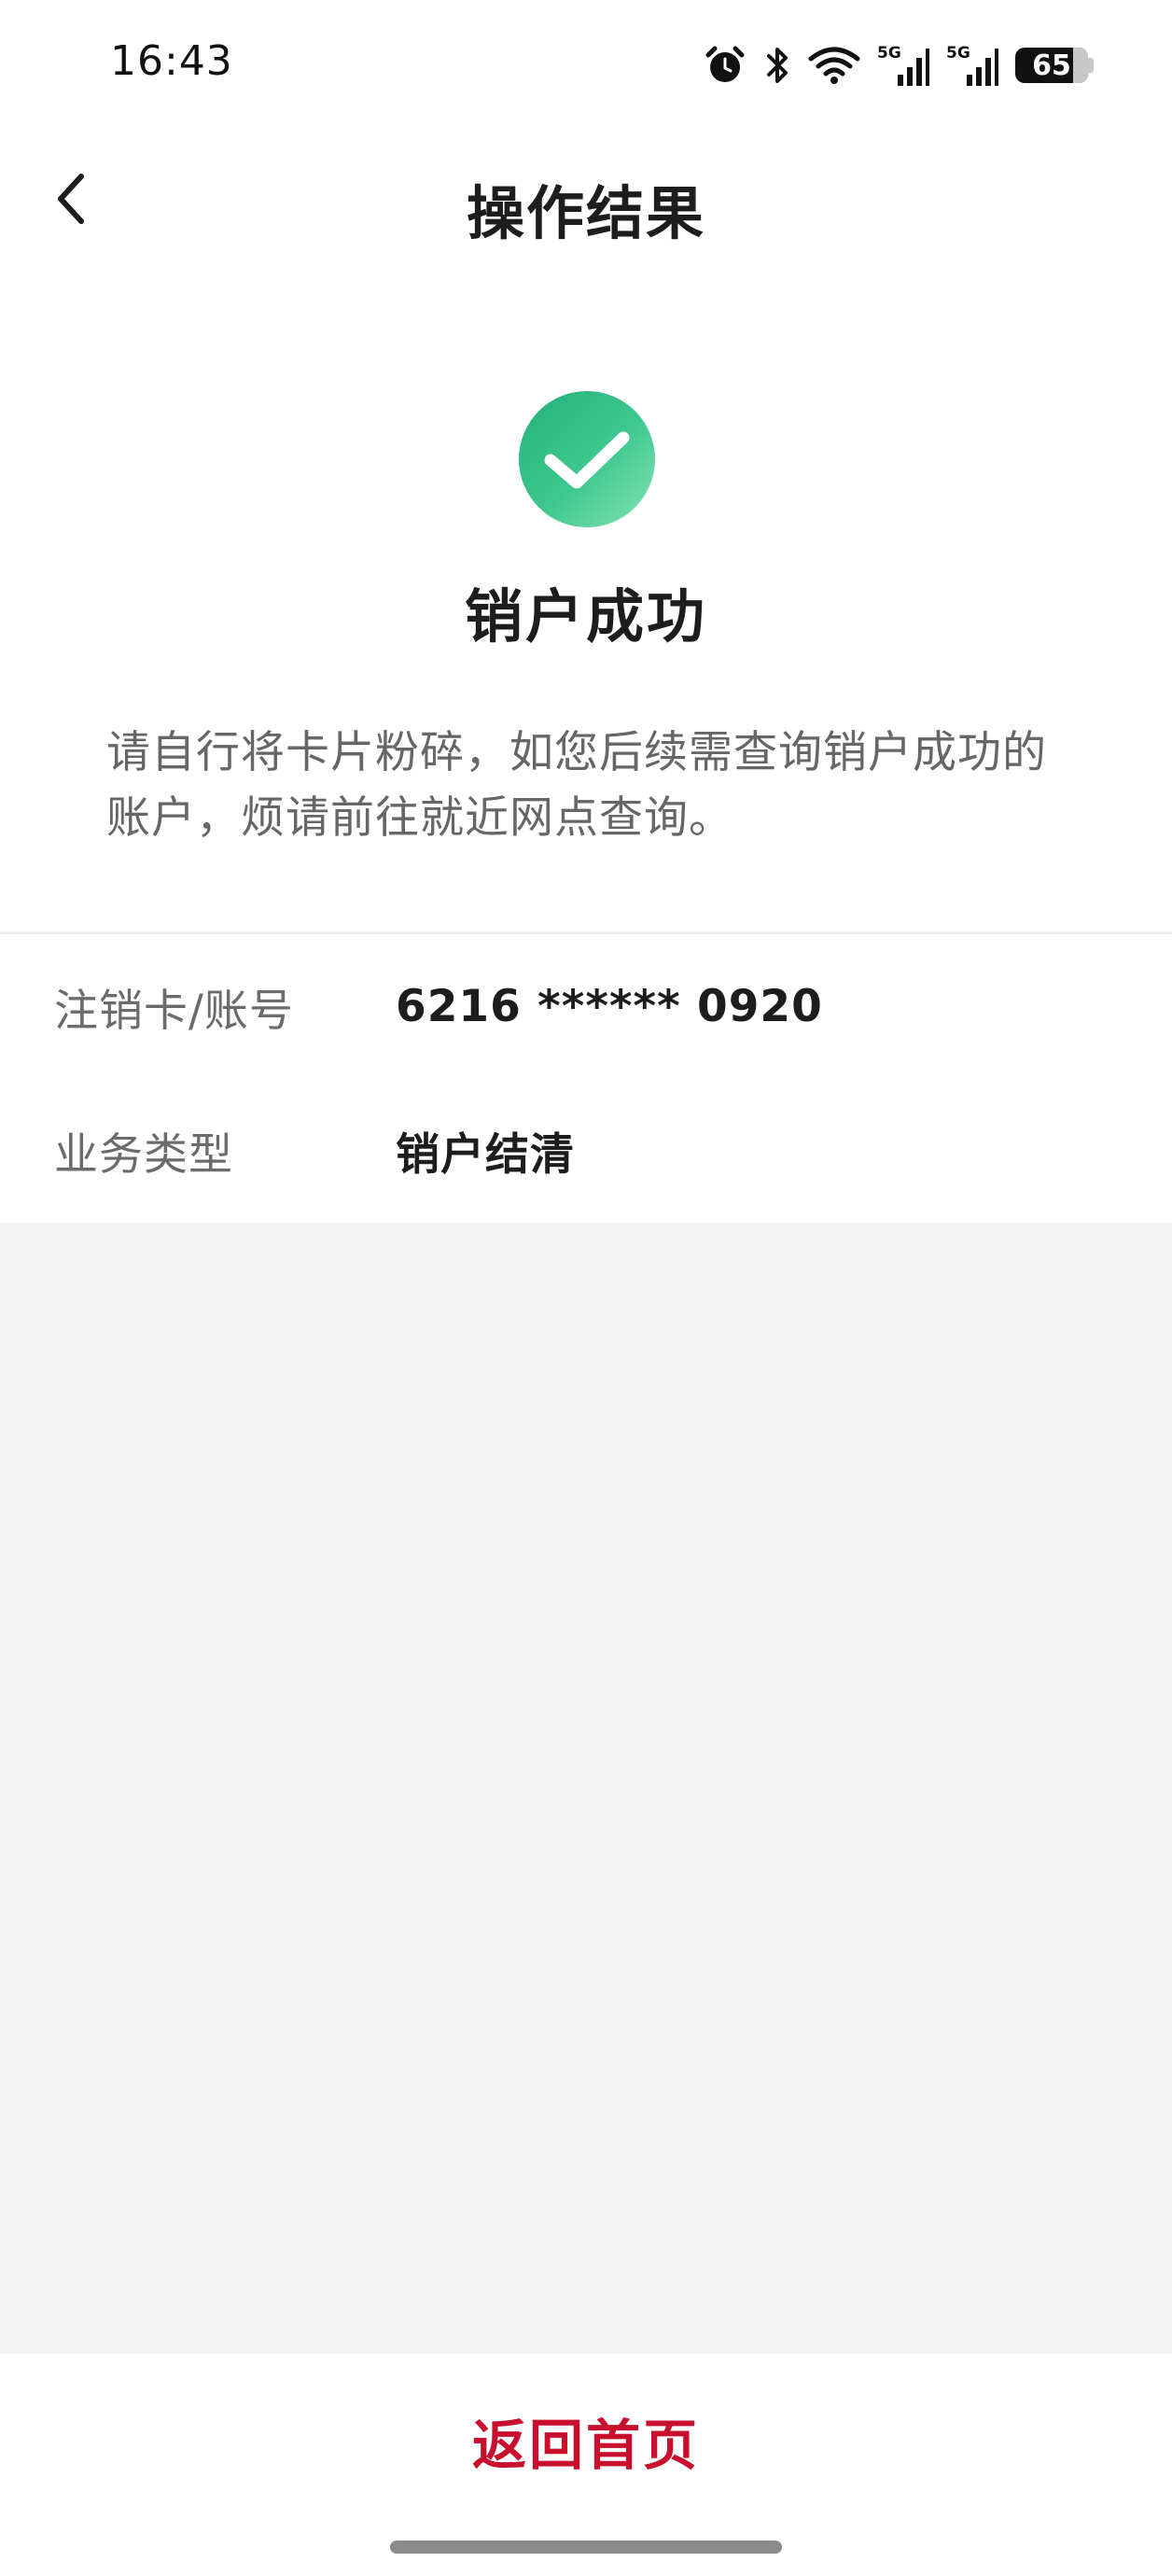  I want to click on status-time: 16:43, so click(171, 61).